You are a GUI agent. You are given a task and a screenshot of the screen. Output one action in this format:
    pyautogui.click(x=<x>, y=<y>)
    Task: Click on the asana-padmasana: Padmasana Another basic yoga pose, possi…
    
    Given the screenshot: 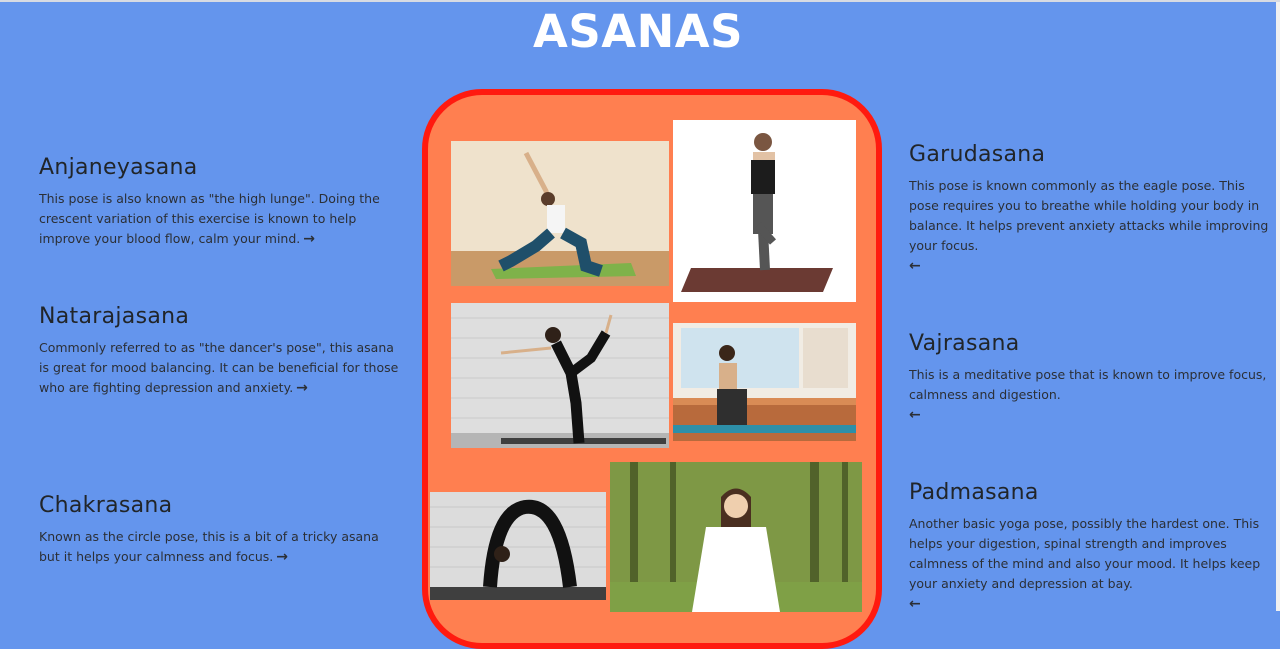 What is the action you would take?
    pyautogui.click(x=1090, y=547)
    